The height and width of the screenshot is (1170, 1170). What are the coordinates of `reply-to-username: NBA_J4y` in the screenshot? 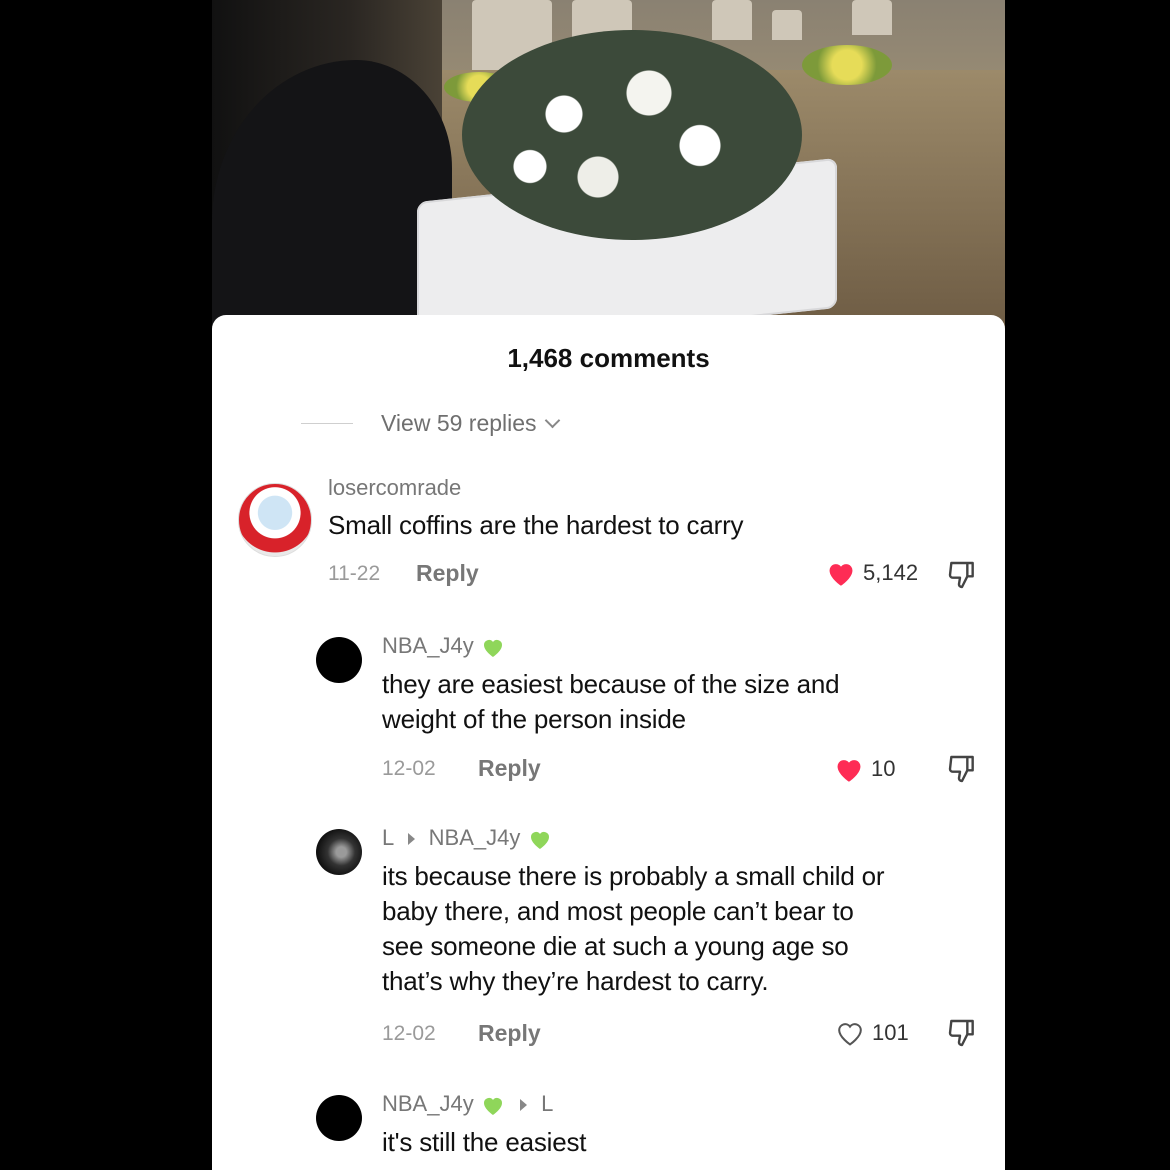 It's located at (475, 837).